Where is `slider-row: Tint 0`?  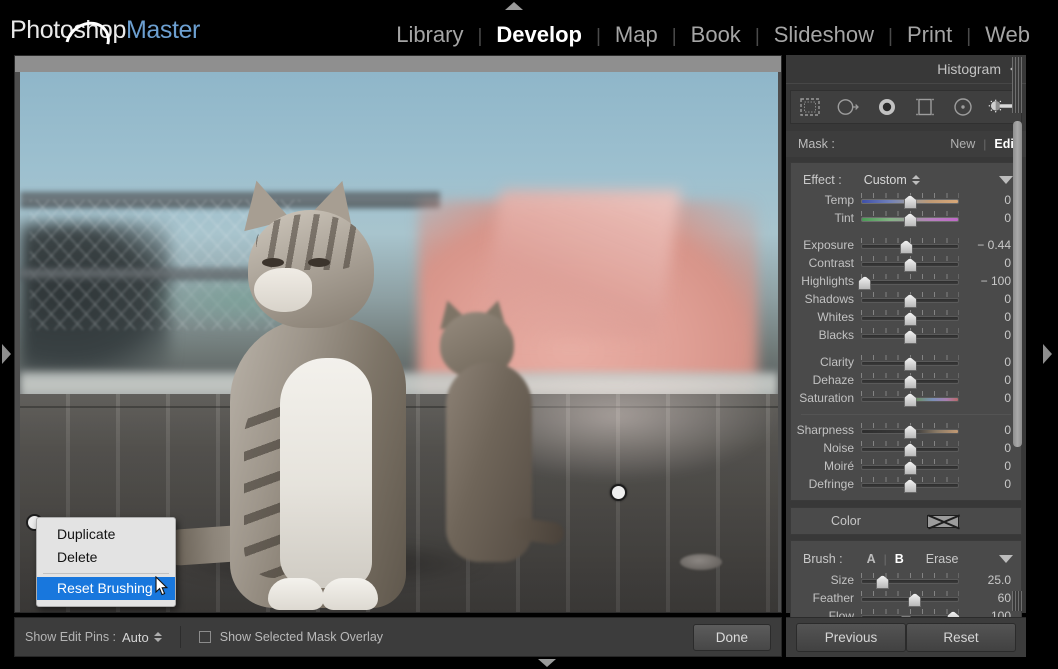 slider-row: Tint 0 is located at coordinates (906, 218).